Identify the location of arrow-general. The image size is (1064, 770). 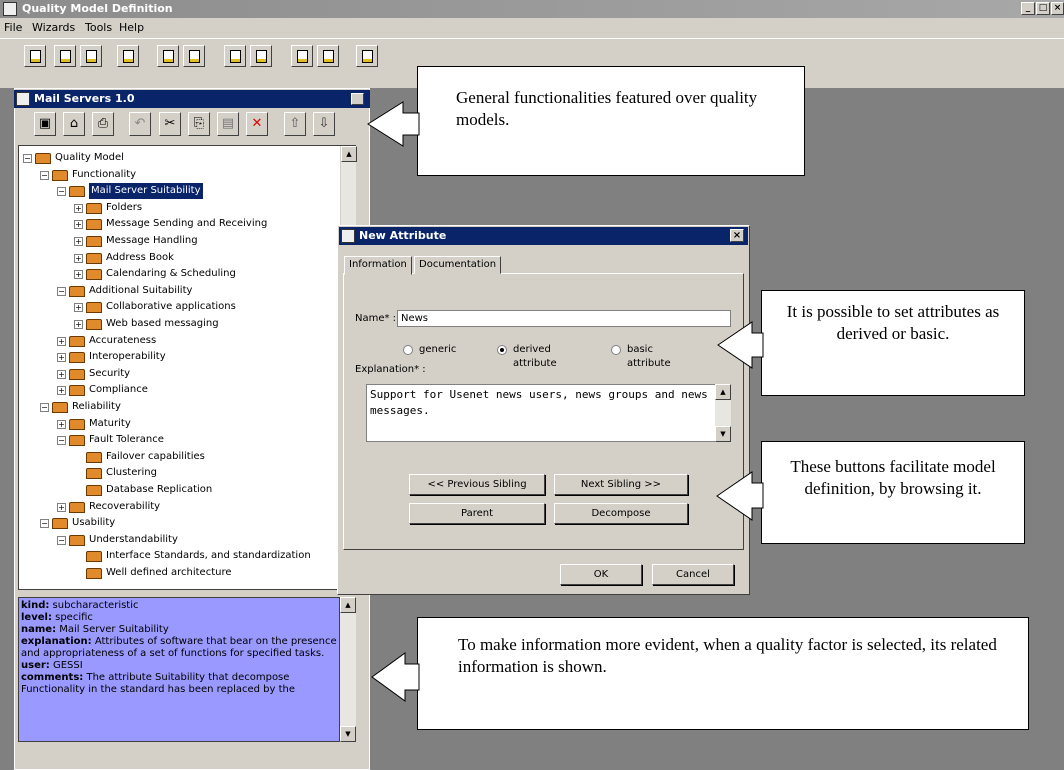
(393, 124).